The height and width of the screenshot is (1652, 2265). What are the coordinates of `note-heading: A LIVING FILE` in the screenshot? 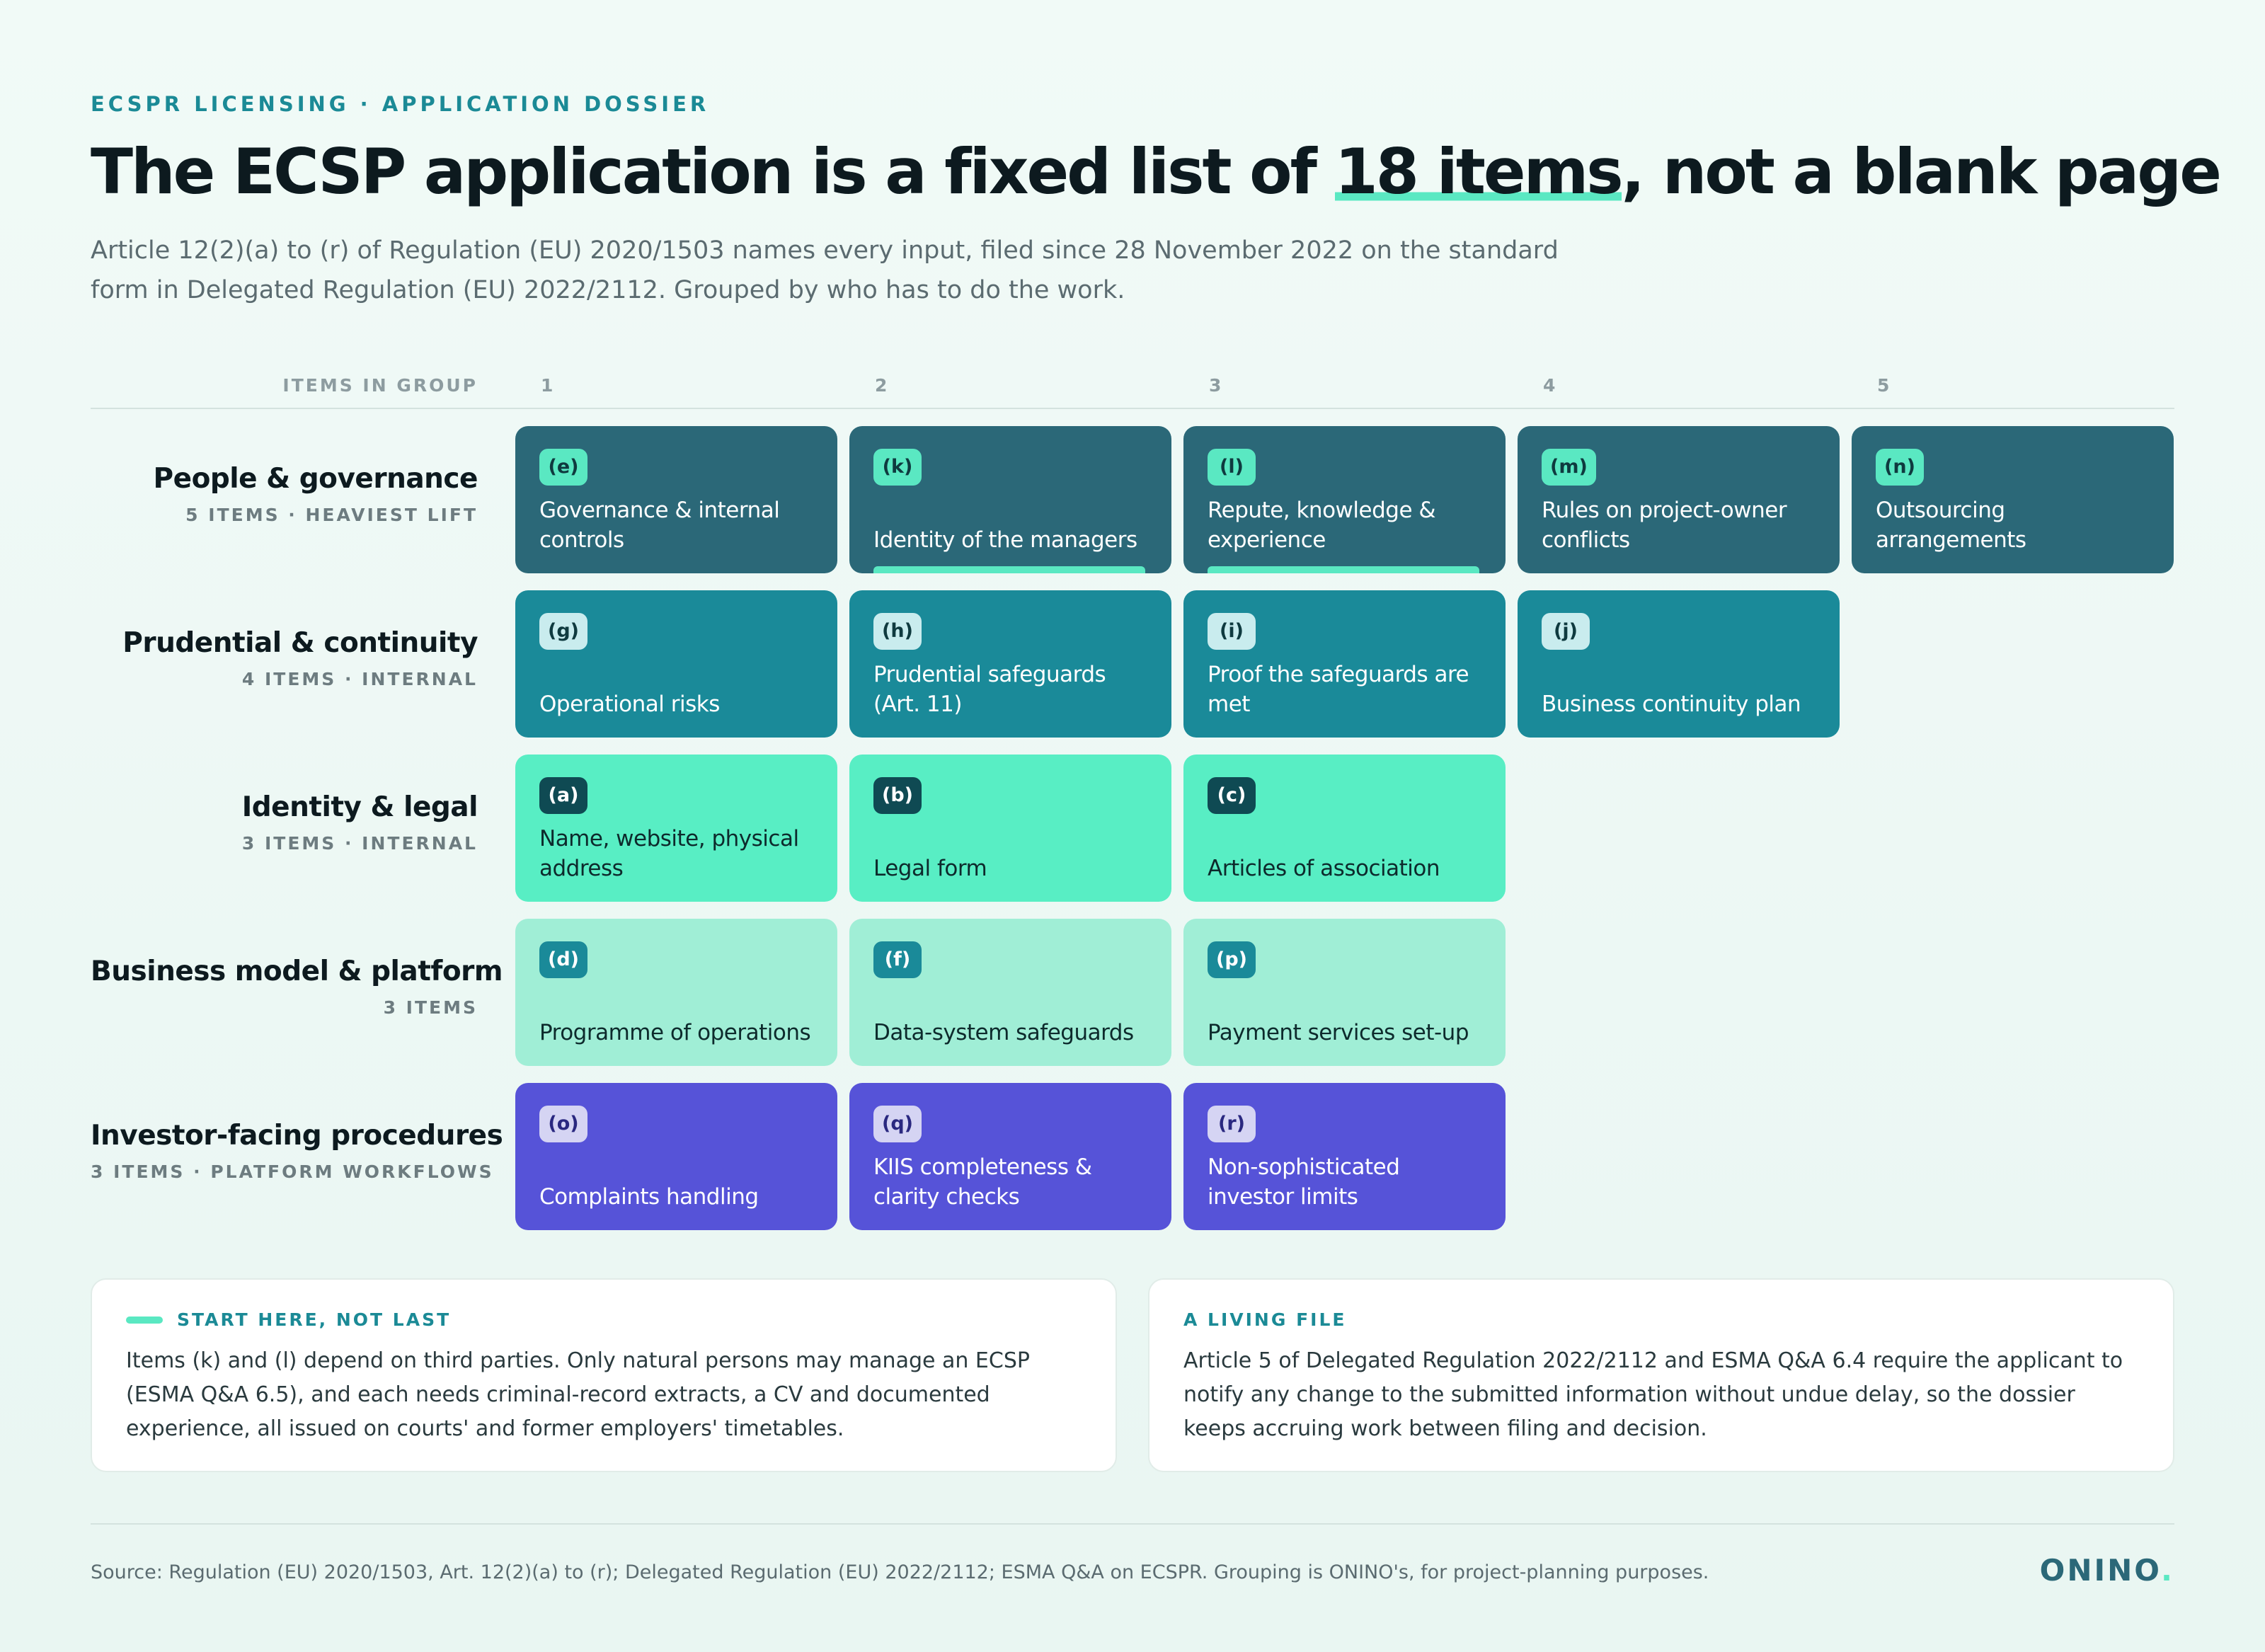 It's located at (1661, 1319).